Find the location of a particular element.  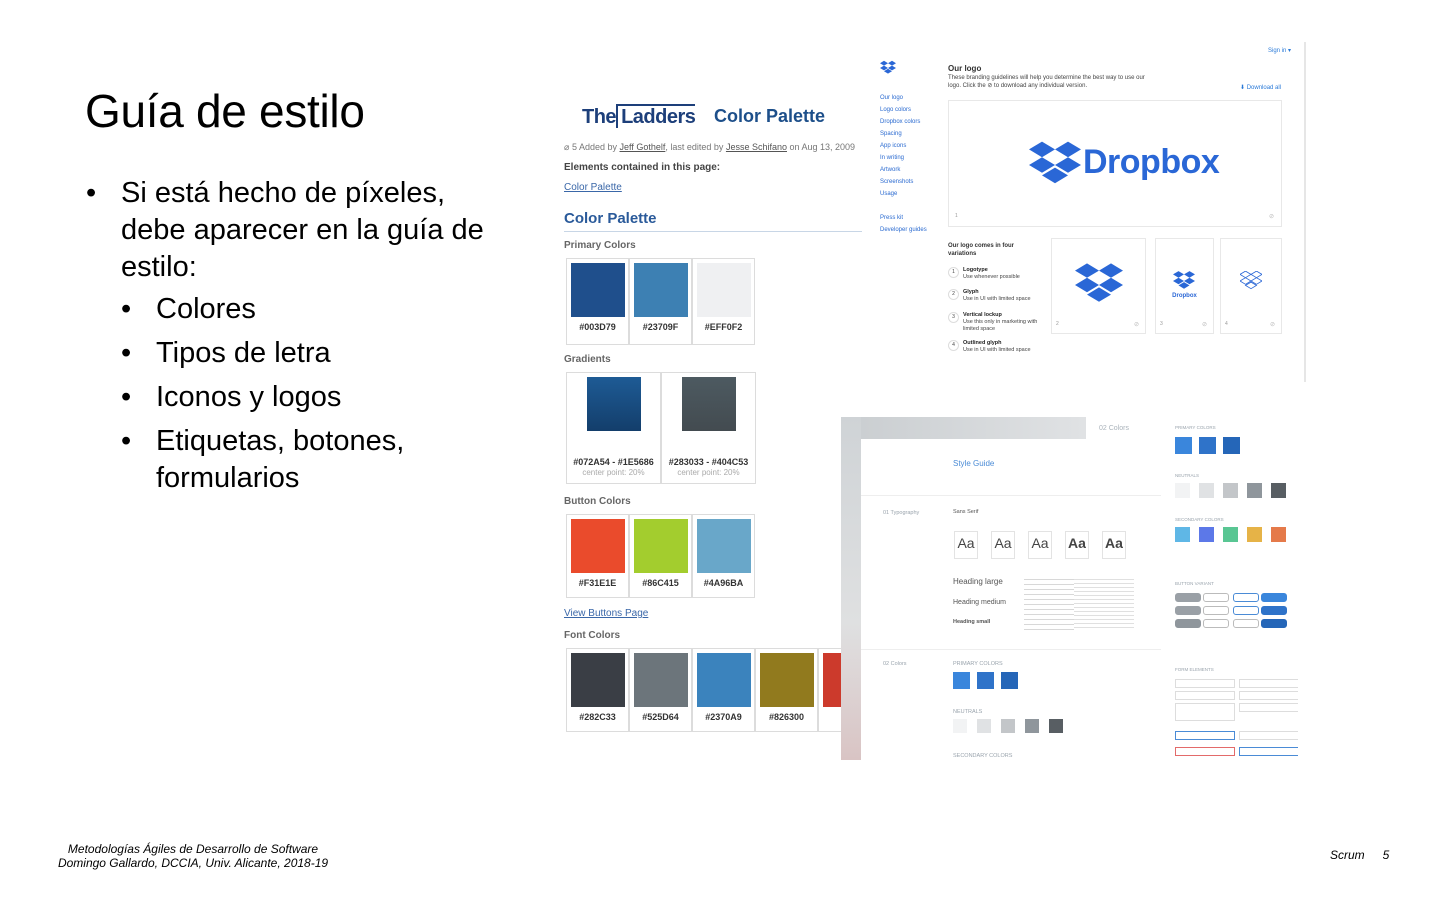

nav-item-usage: Usage is located at coordinates (888, 194).